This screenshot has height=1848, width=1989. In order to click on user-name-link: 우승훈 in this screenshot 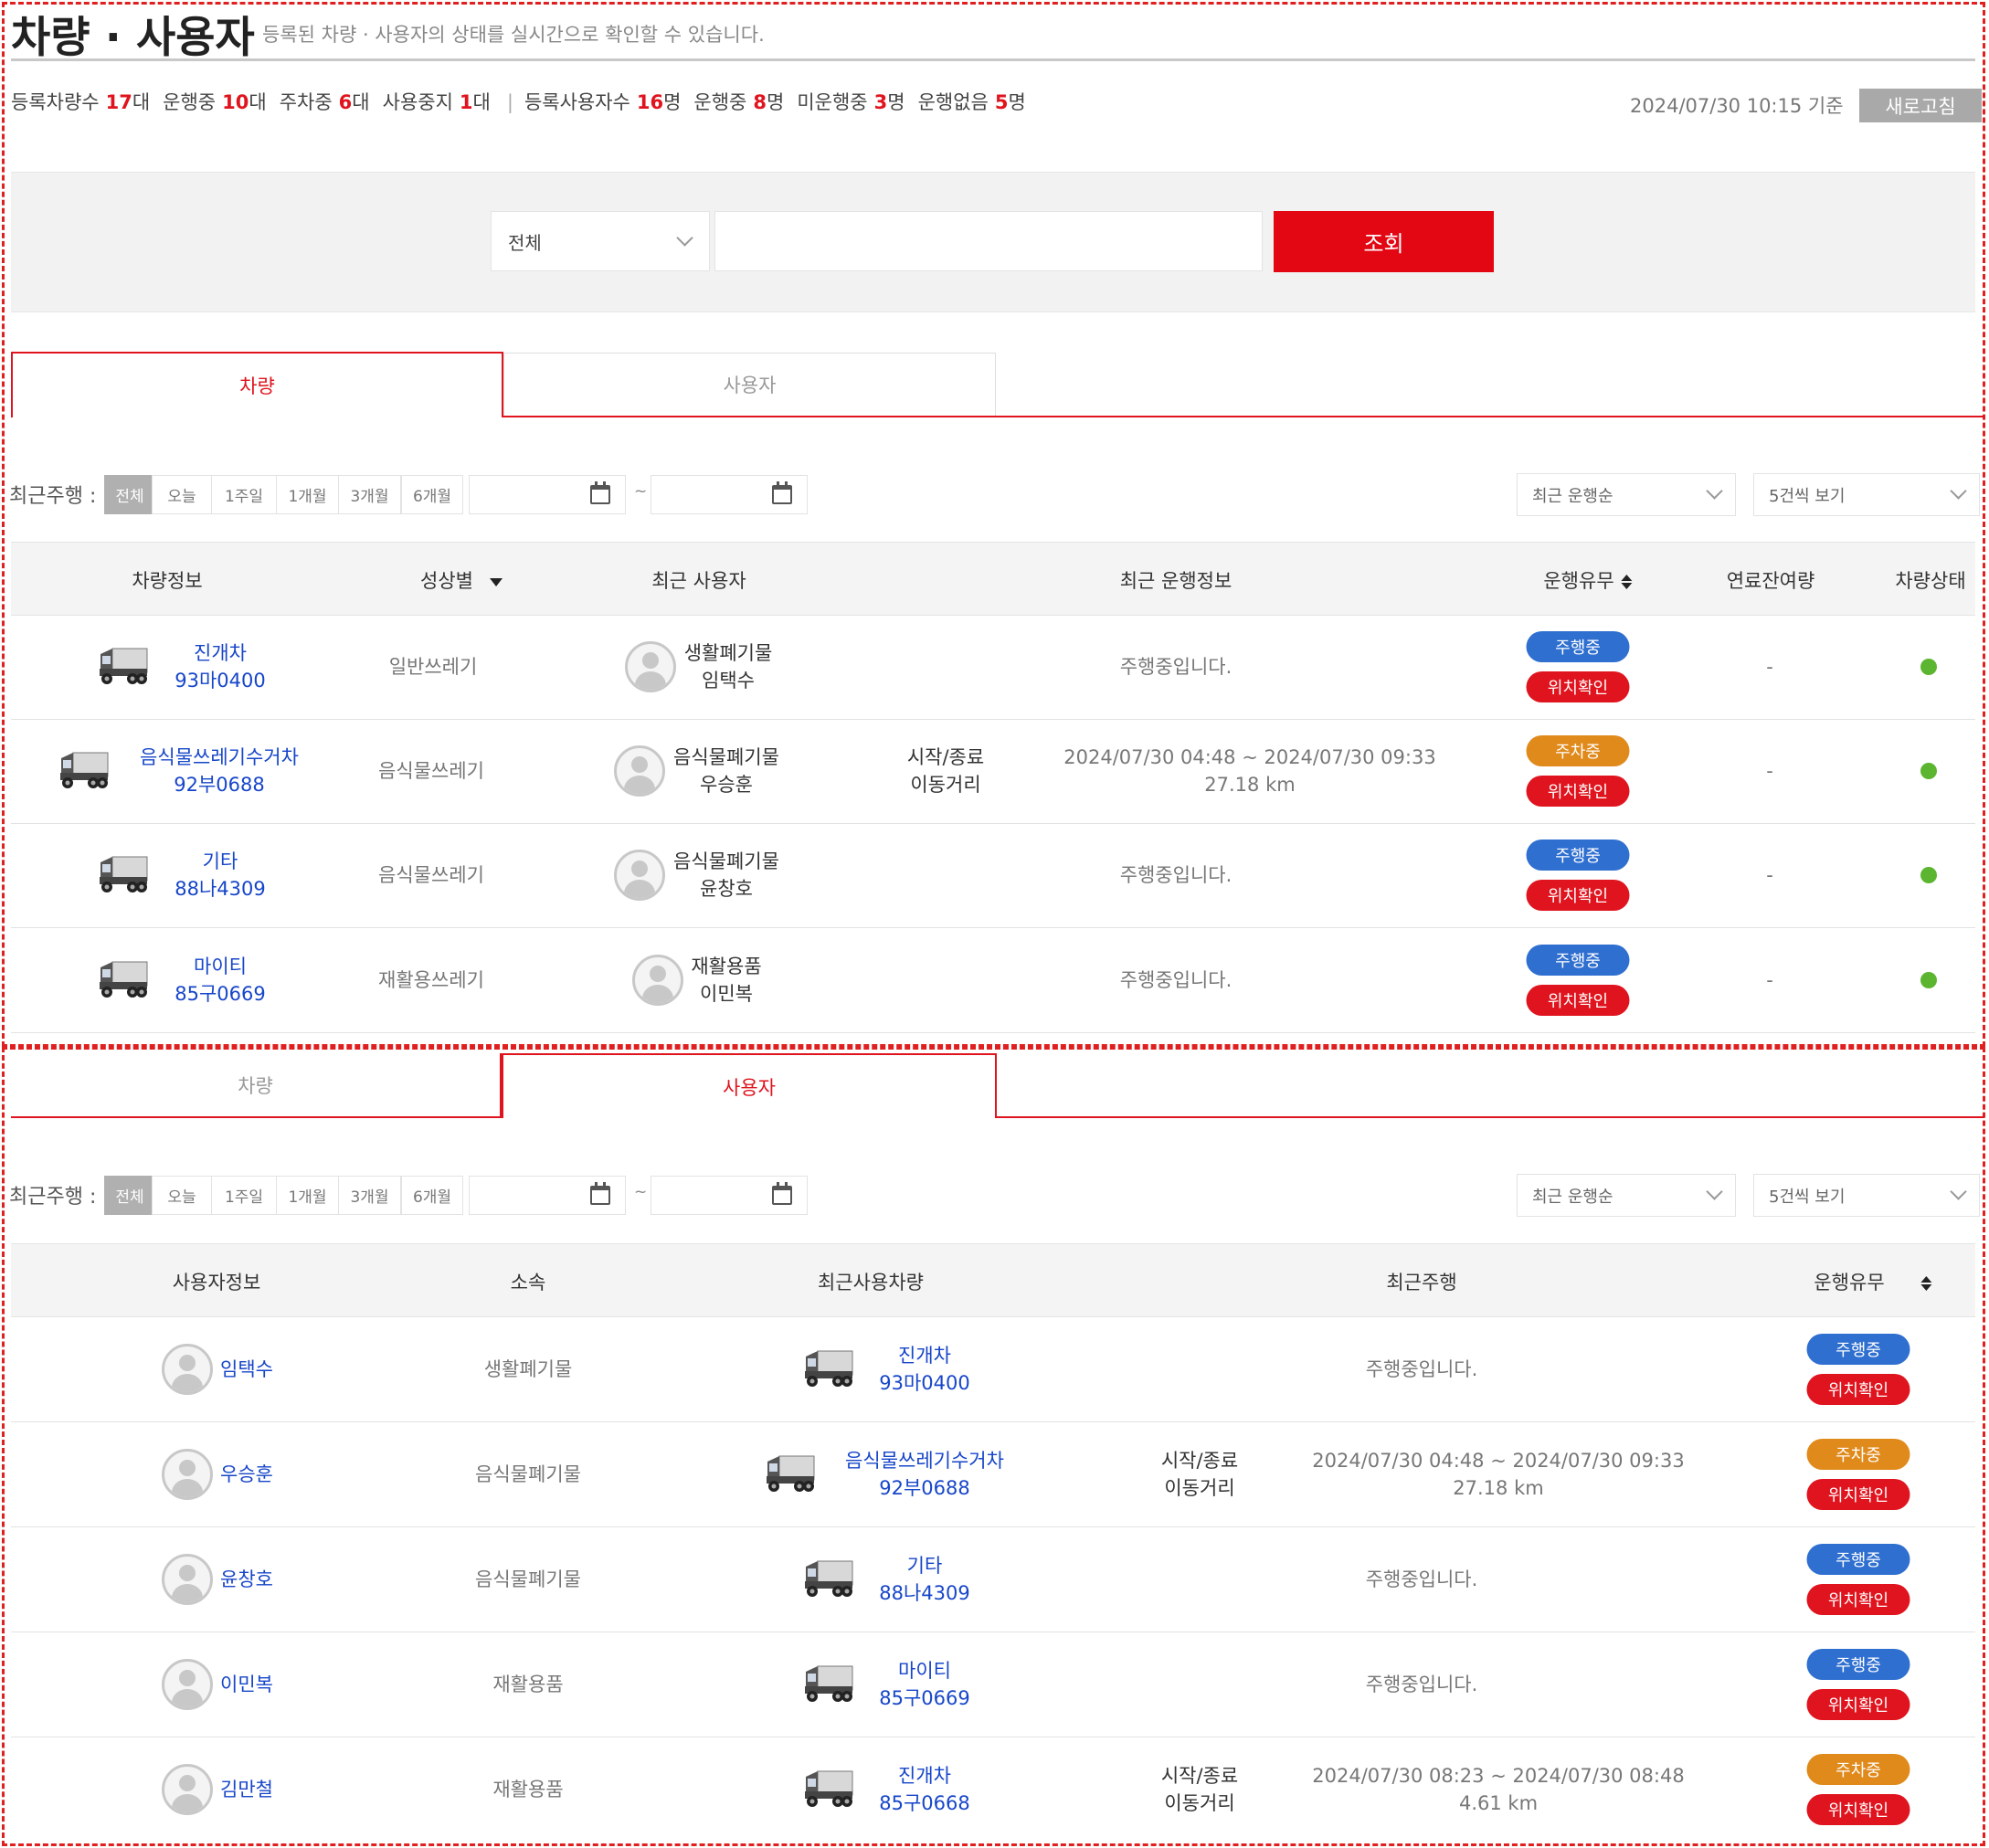, I will do `click(247, 1474)`.